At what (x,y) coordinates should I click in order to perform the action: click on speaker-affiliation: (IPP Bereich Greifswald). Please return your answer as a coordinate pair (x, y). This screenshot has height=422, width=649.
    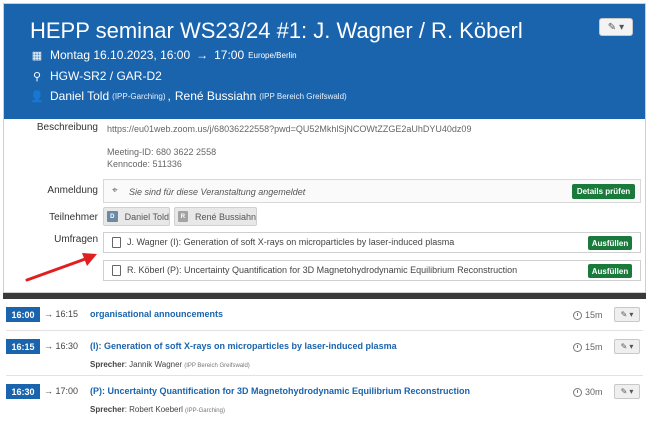
    Looking at the image, I should click on (217, 366).